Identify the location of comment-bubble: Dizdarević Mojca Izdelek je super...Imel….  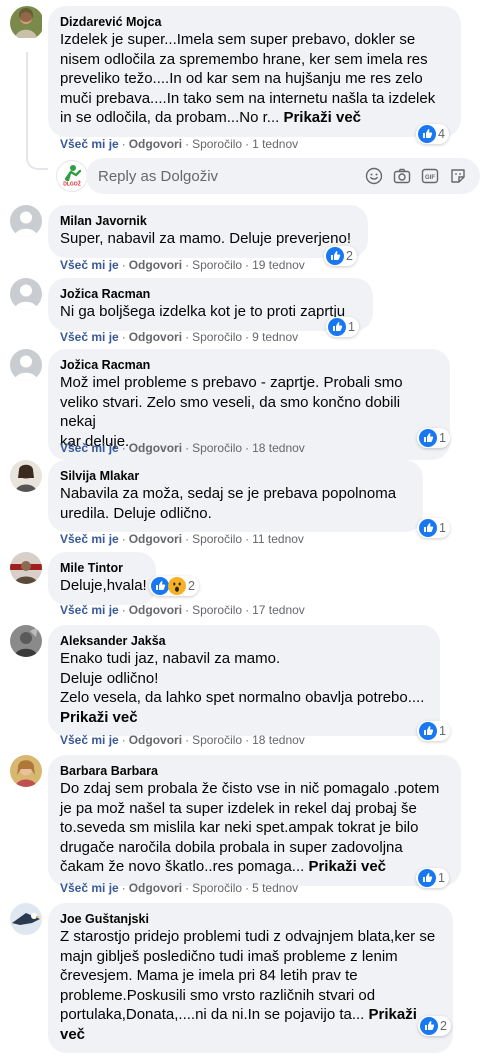
(254, 71).